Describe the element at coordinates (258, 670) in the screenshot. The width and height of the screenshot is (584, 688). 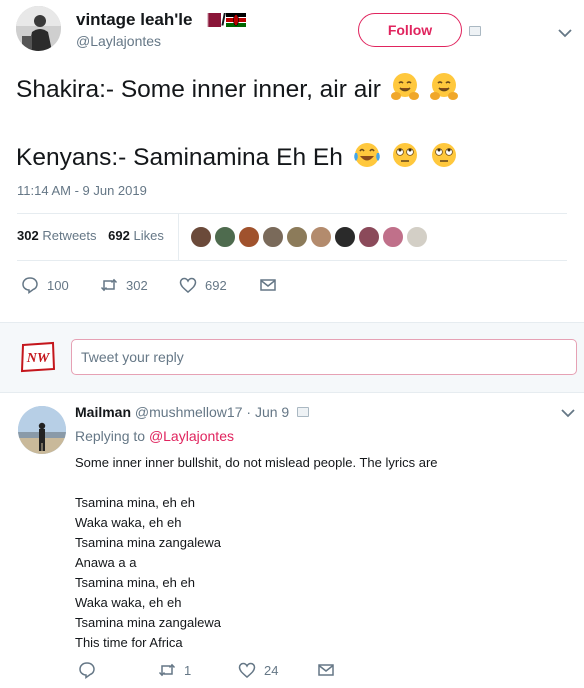
I see `reply-like-action: 24` at that location.